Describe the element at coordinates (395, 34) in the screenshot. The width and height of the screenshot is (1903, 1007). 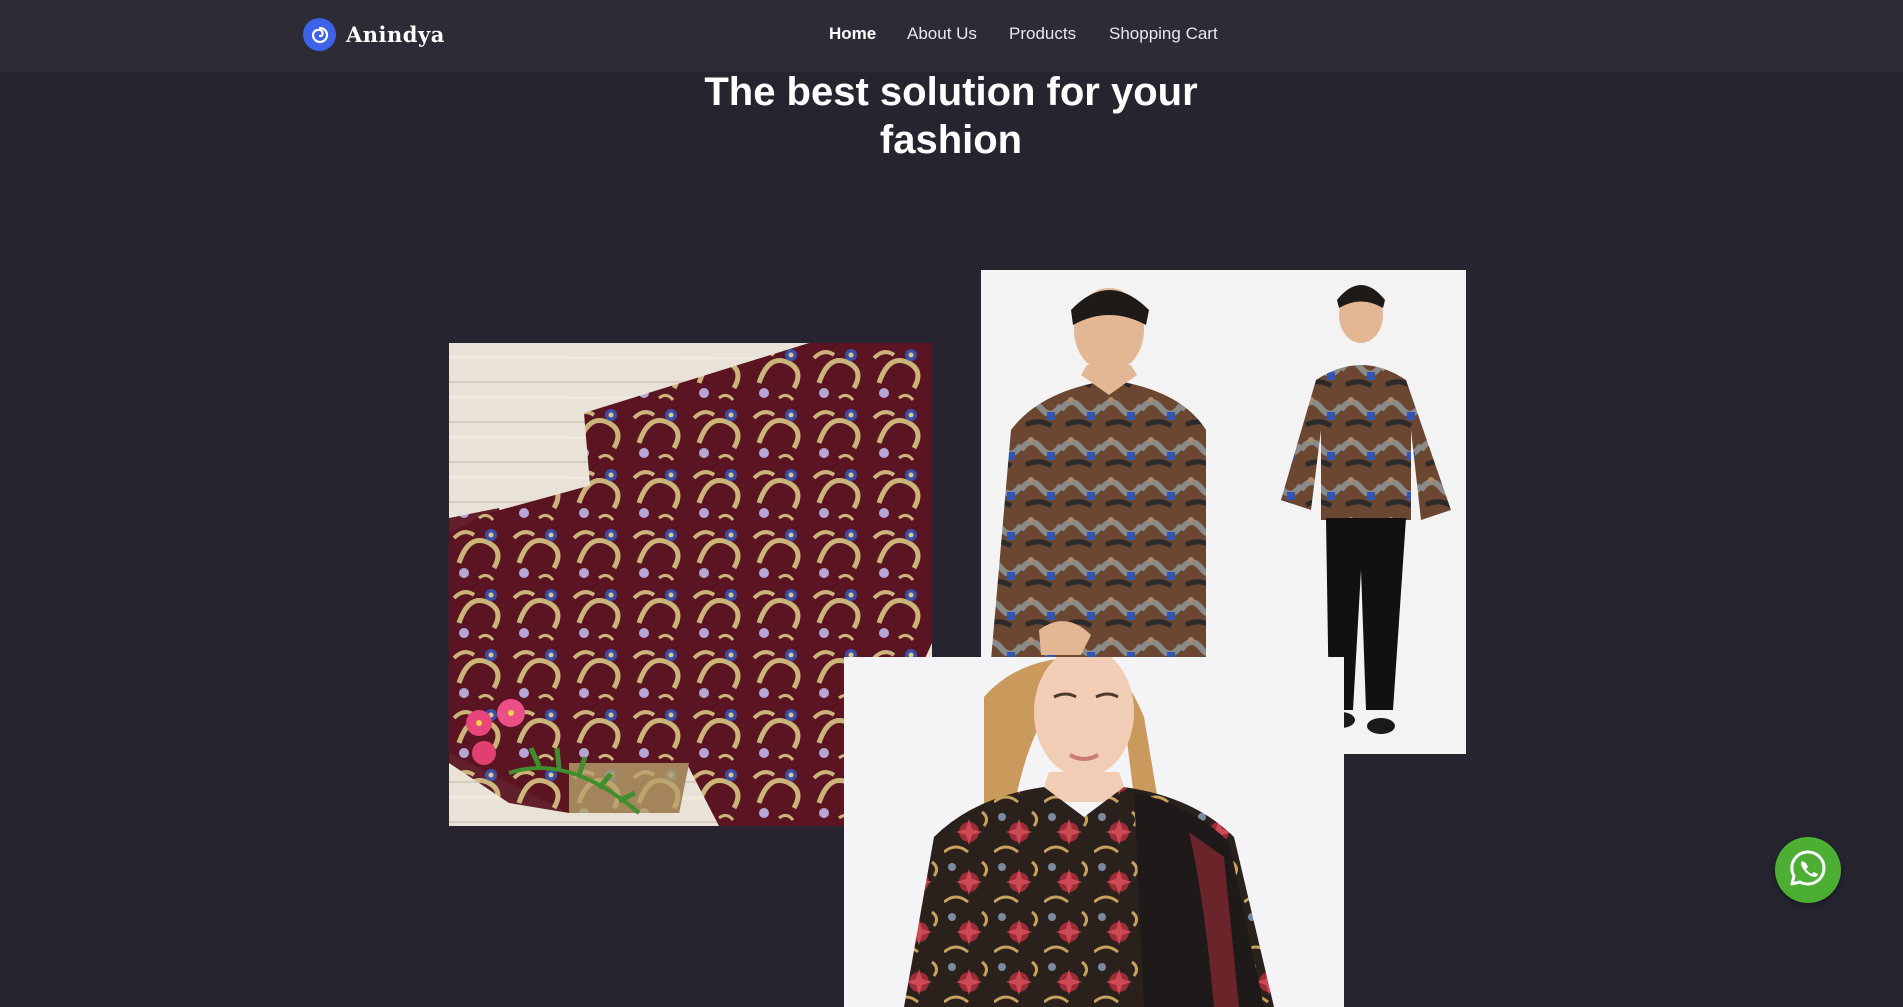
I see `brand-name: Anindya` at that location.